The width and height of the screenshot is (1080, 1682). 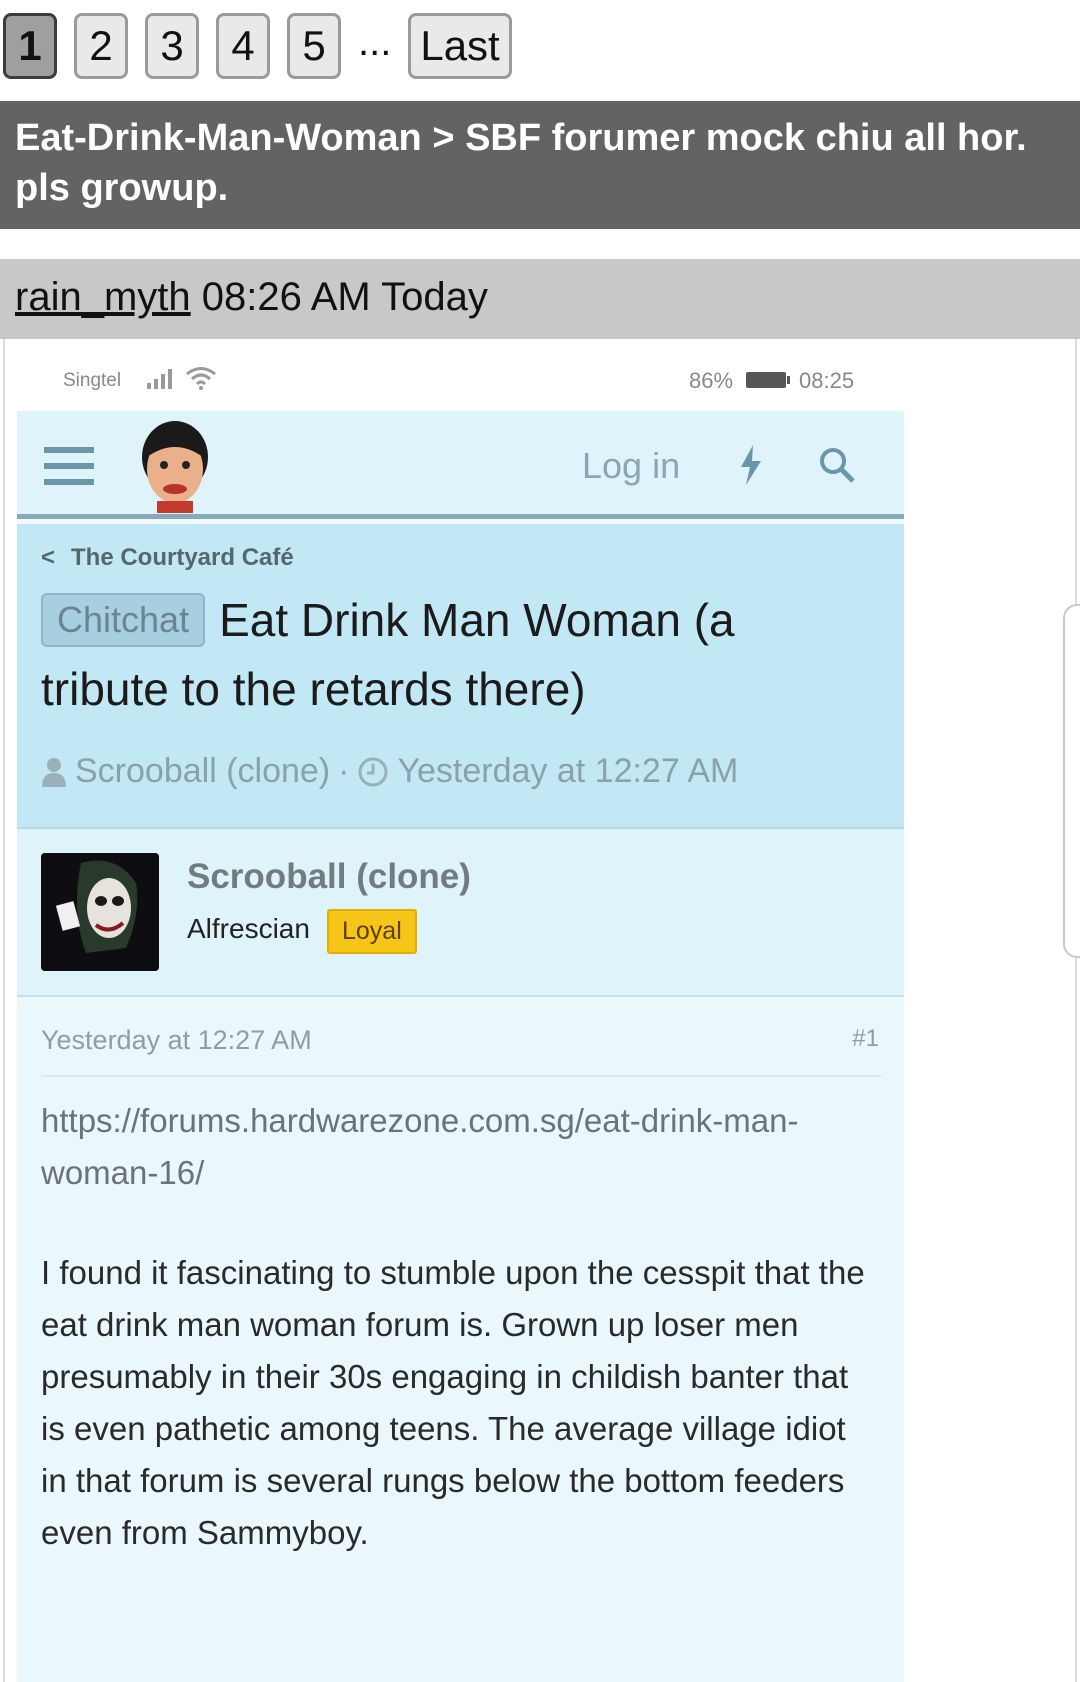 What do you see at coordinates (54, 772) in the screenshot?
I see `user-icon` at bounding box center [54, 772].